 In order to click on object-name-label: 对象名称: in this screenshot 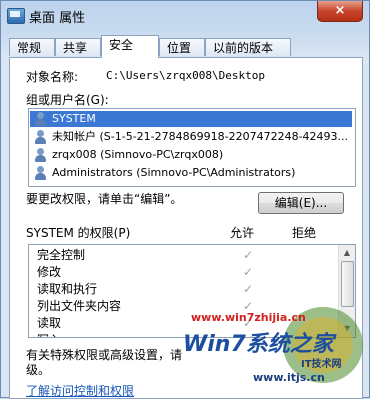, I will do `click(52, 77)`.